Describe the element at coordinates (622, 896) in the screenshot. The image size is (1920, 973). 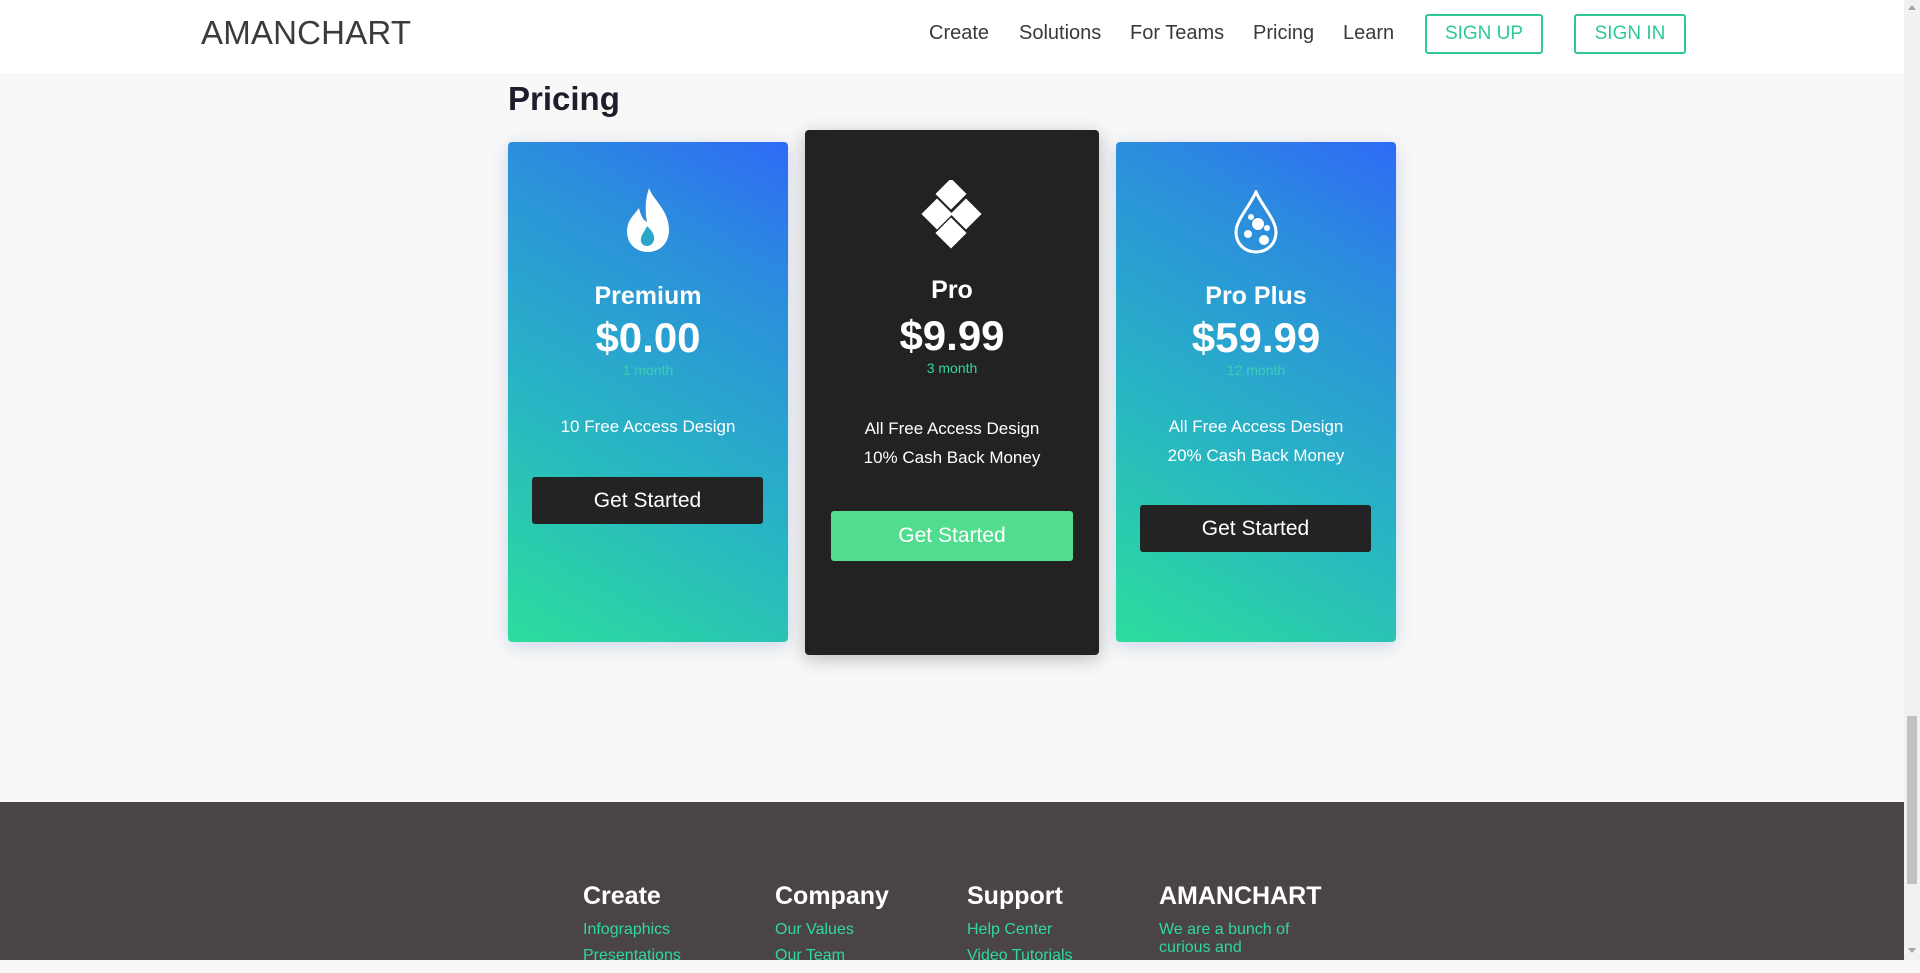
I see `footer-heading: Create` at that location.